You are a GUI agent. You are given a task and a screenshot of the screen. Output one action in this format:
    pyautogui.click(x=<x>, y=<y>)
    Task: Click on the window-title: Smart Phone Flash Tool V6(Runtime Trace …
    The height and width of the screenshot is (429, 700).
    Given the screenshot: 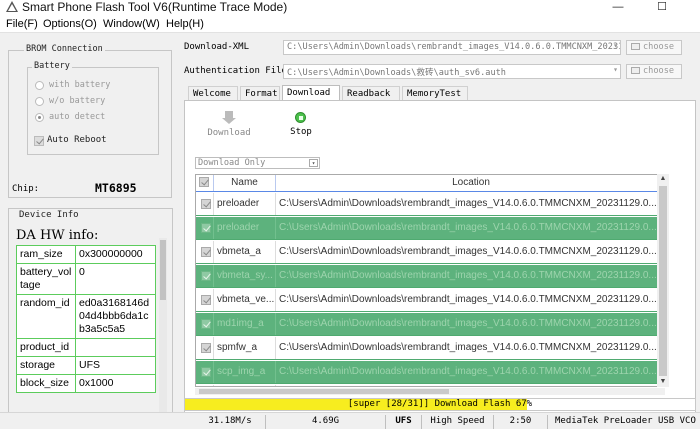 What is the action you would take?
    pyautogui.click(x=155, y=7)
    